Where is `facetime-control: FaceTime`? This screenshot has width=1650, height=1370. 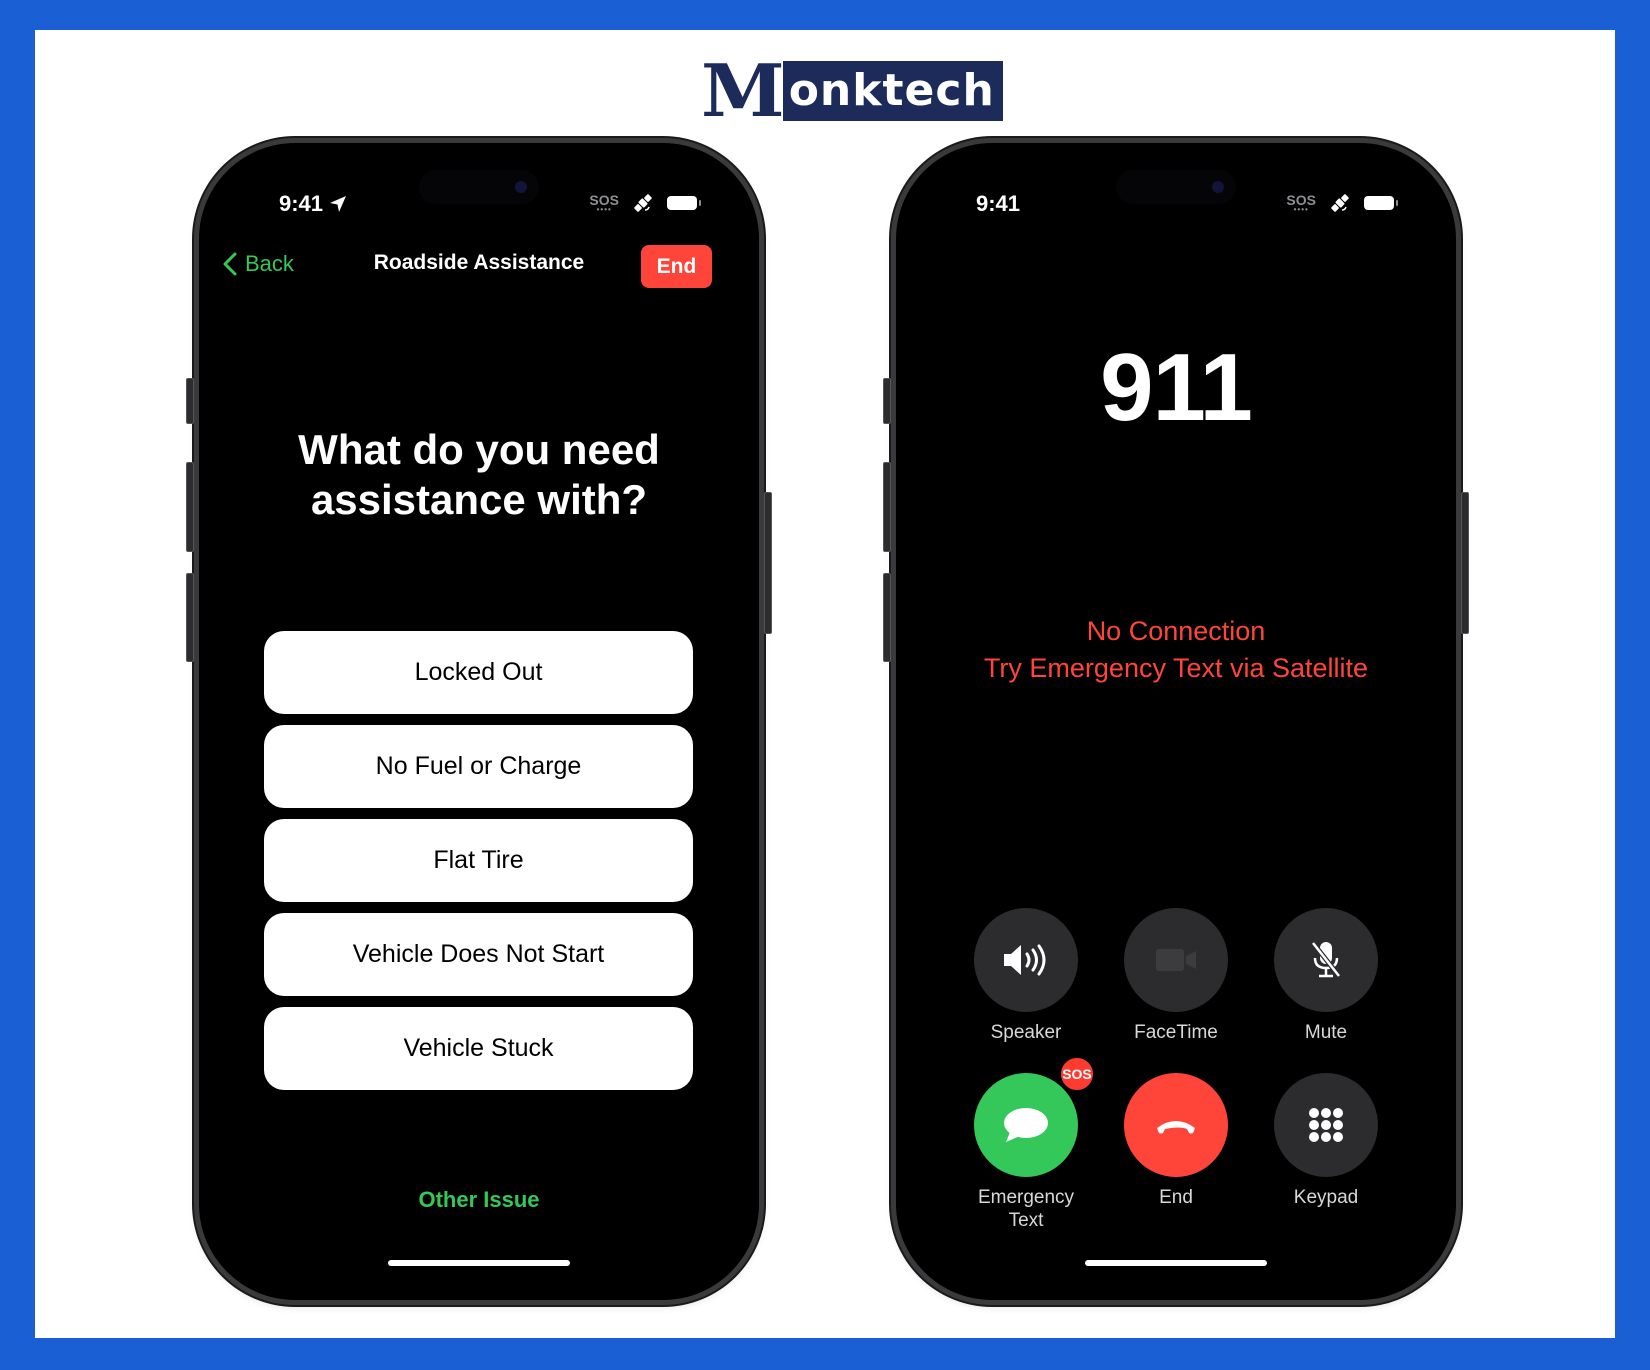
facetime-control: FaceTime is located at coordinates (1176, 976).